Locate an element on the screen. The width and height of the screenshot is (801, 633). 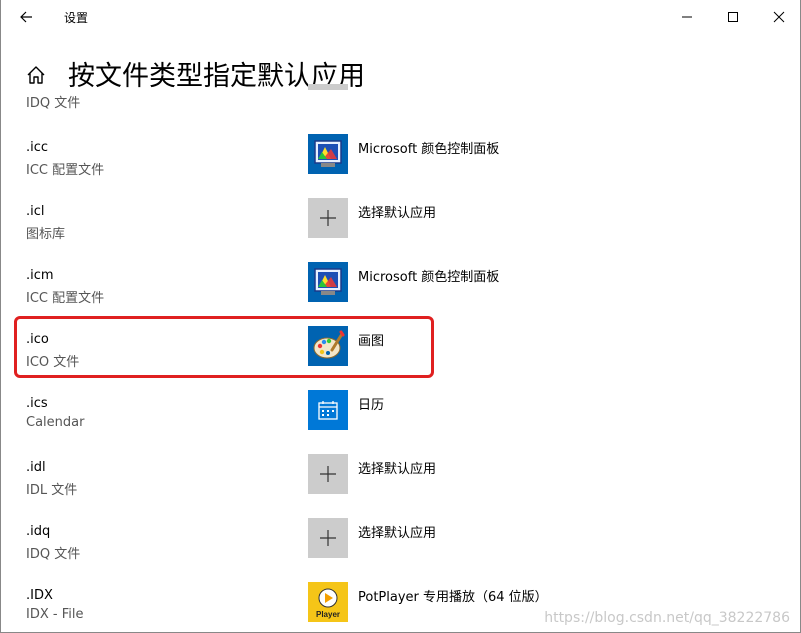
potplayer-tile-text: Player is located at coordinates (328, 614).